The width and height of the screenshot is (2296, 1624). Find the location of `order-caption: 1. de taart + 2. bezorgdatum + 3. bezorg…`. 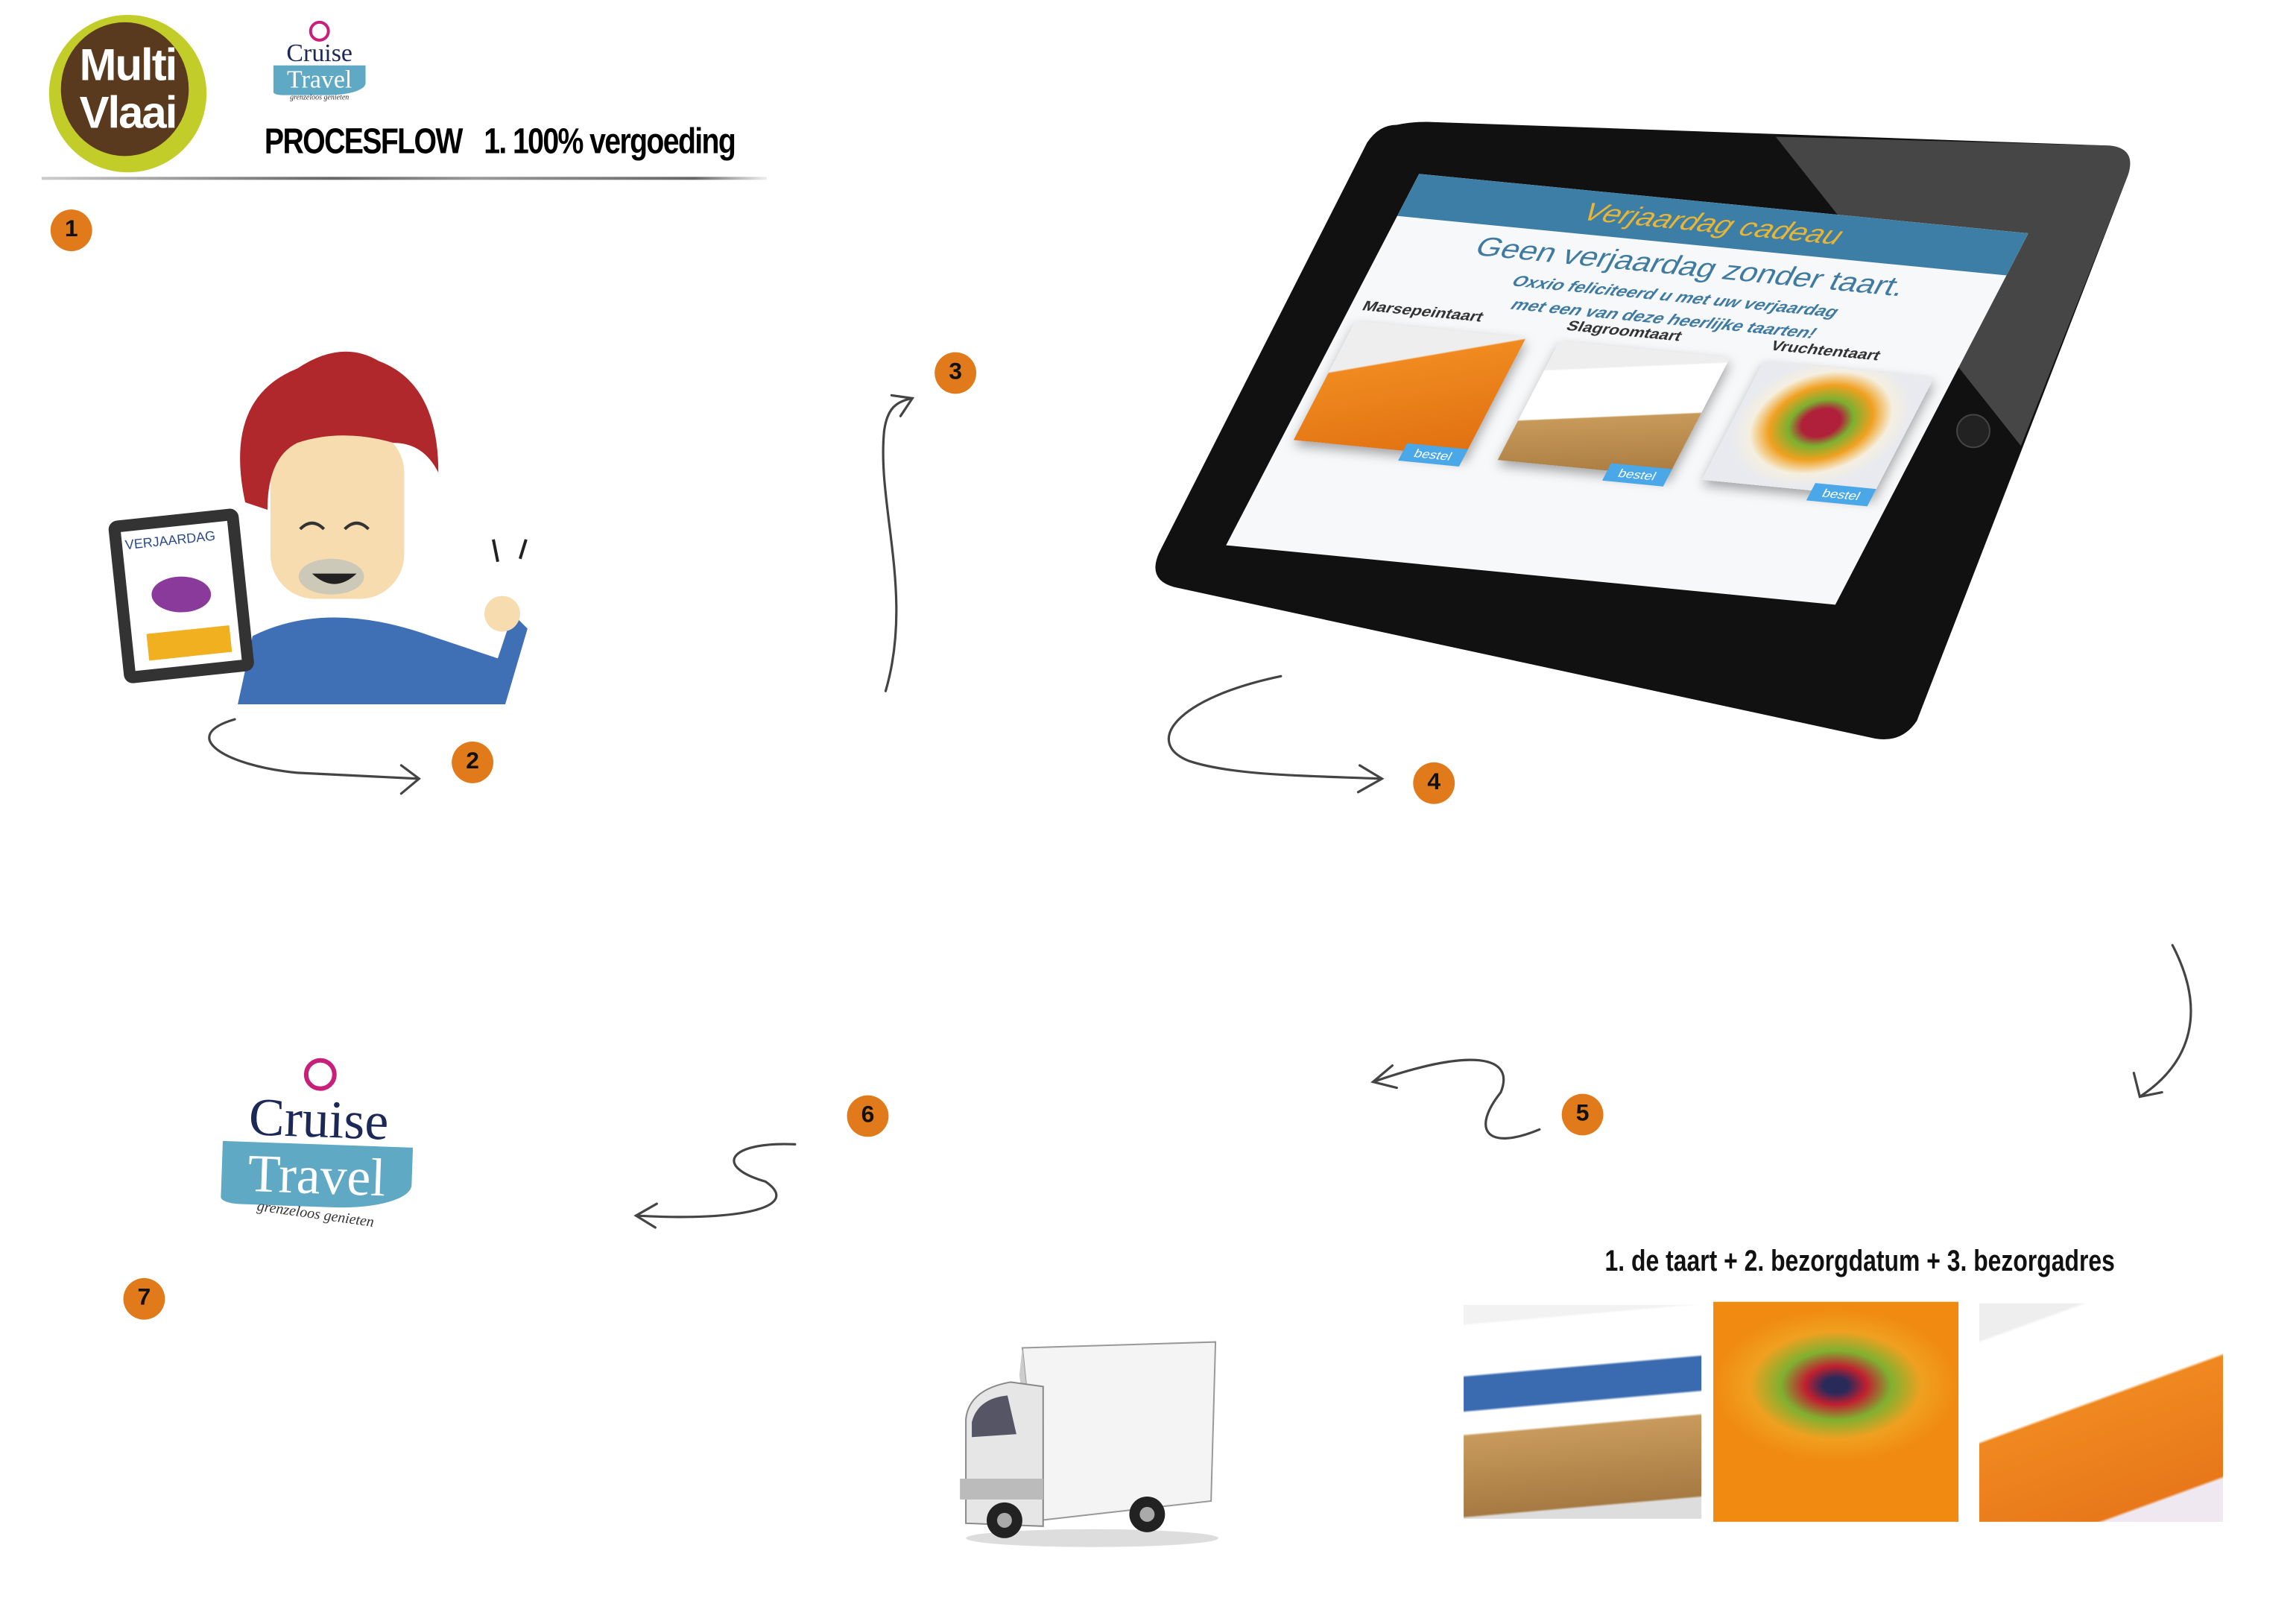

order-caption: 1. de taart + 2. bezorgdatum + 3. bezorg… is located at coordinates (1859, 1261).